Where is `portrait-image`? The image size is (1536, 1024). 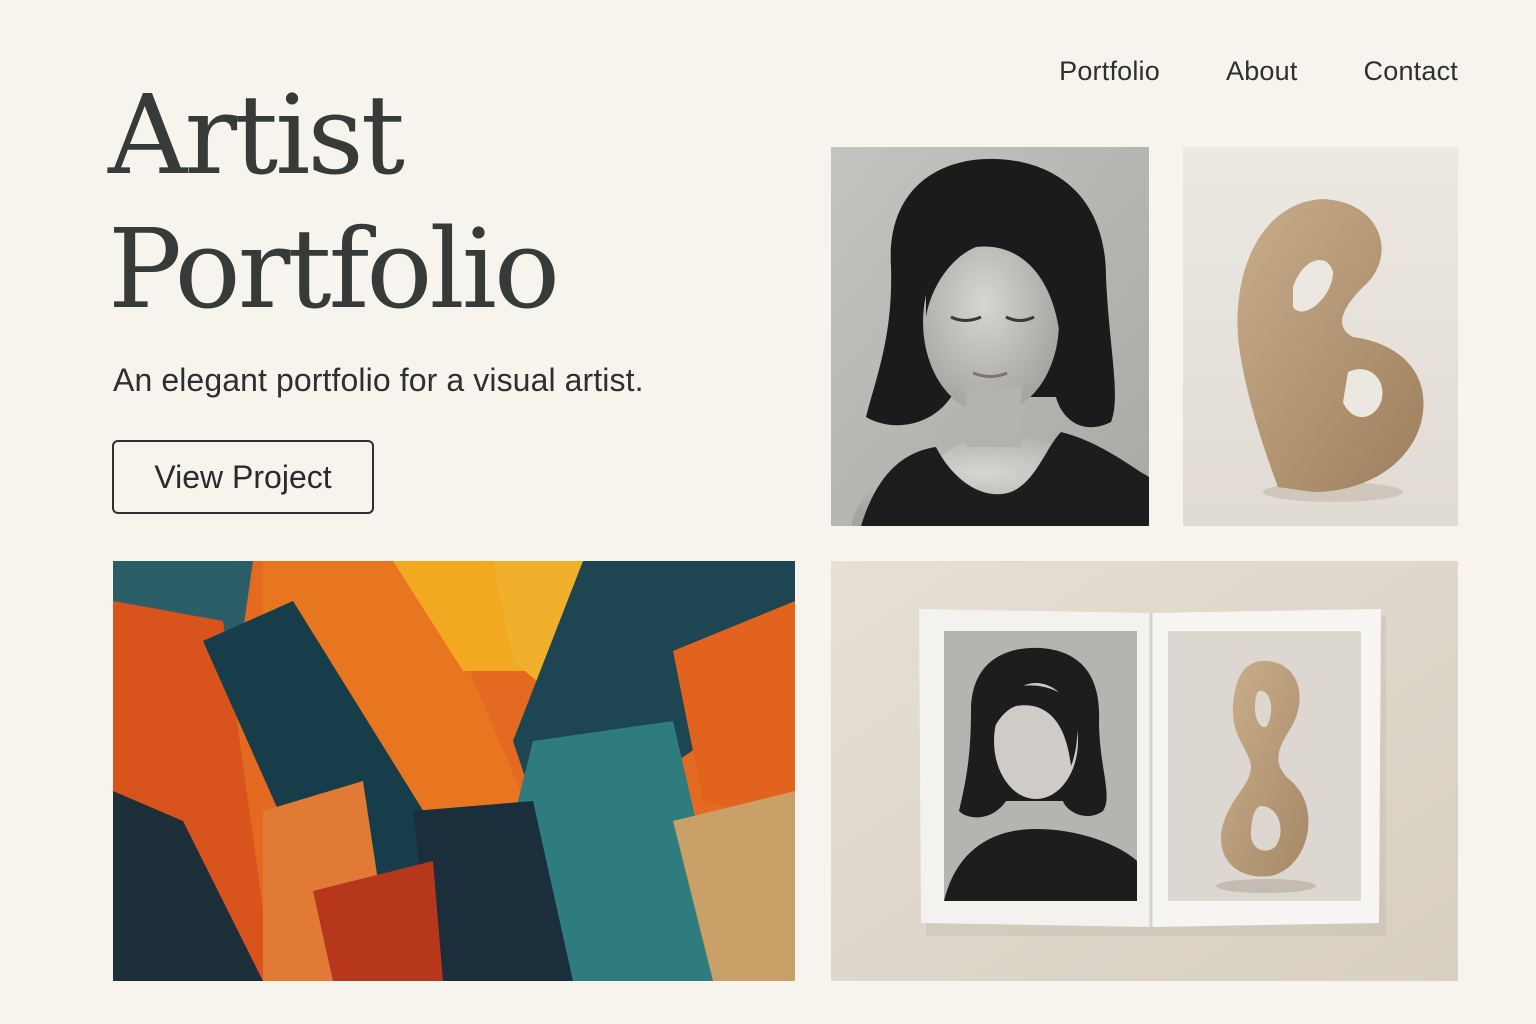 portrait-image is located at coordinates (990, 336).